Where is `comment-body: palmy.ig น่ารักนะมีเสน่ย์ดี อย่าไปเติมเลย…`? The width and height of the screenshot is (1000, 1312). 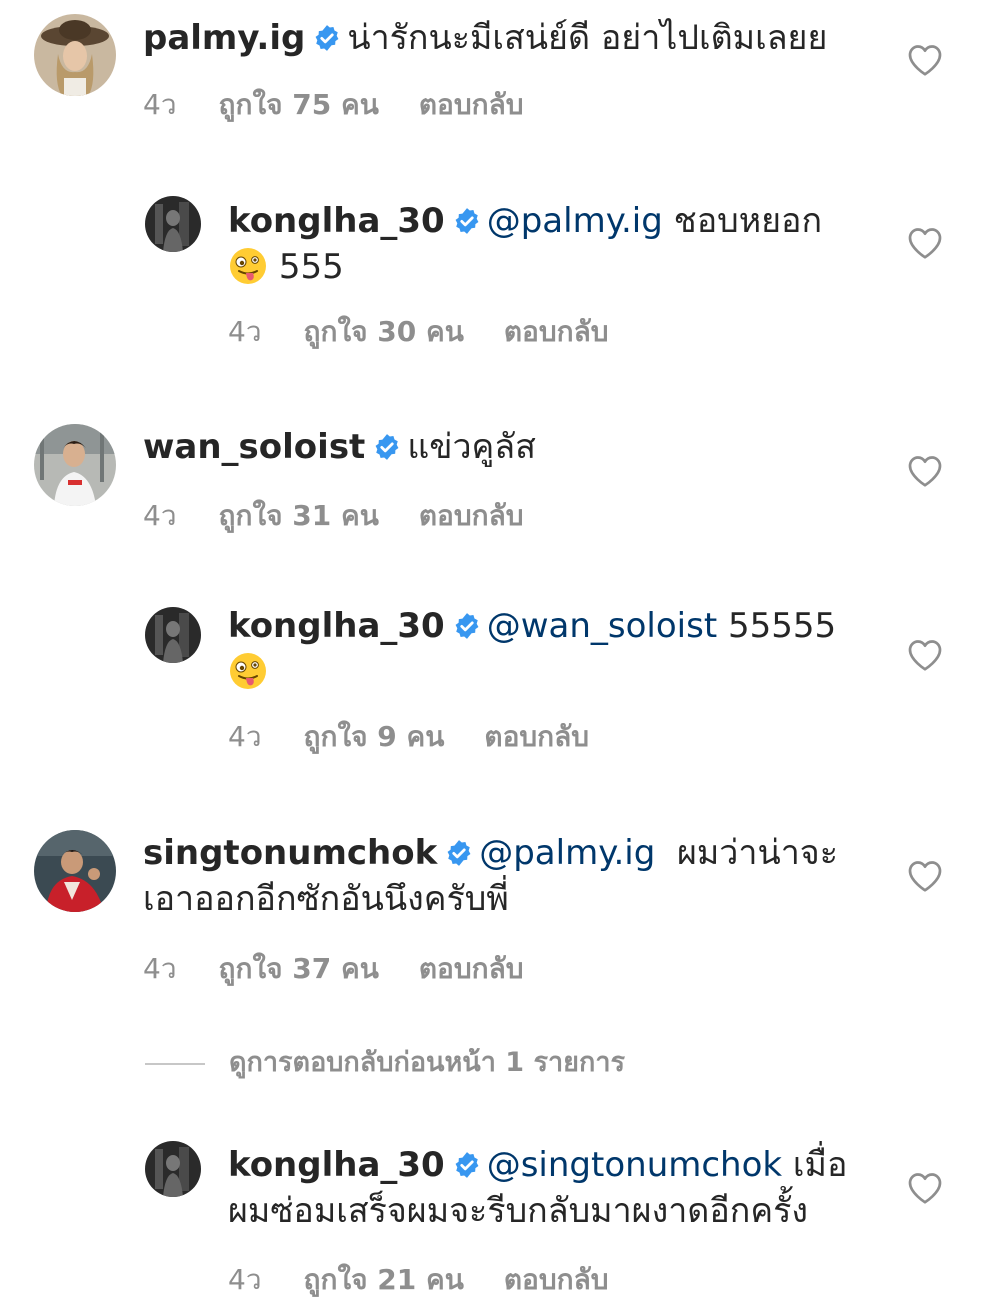 comment-body: palmy.ig น่ารักนะมีเสน่ย์ดี อย่าไปเติมเลย… is located at coordinates (485, 38).